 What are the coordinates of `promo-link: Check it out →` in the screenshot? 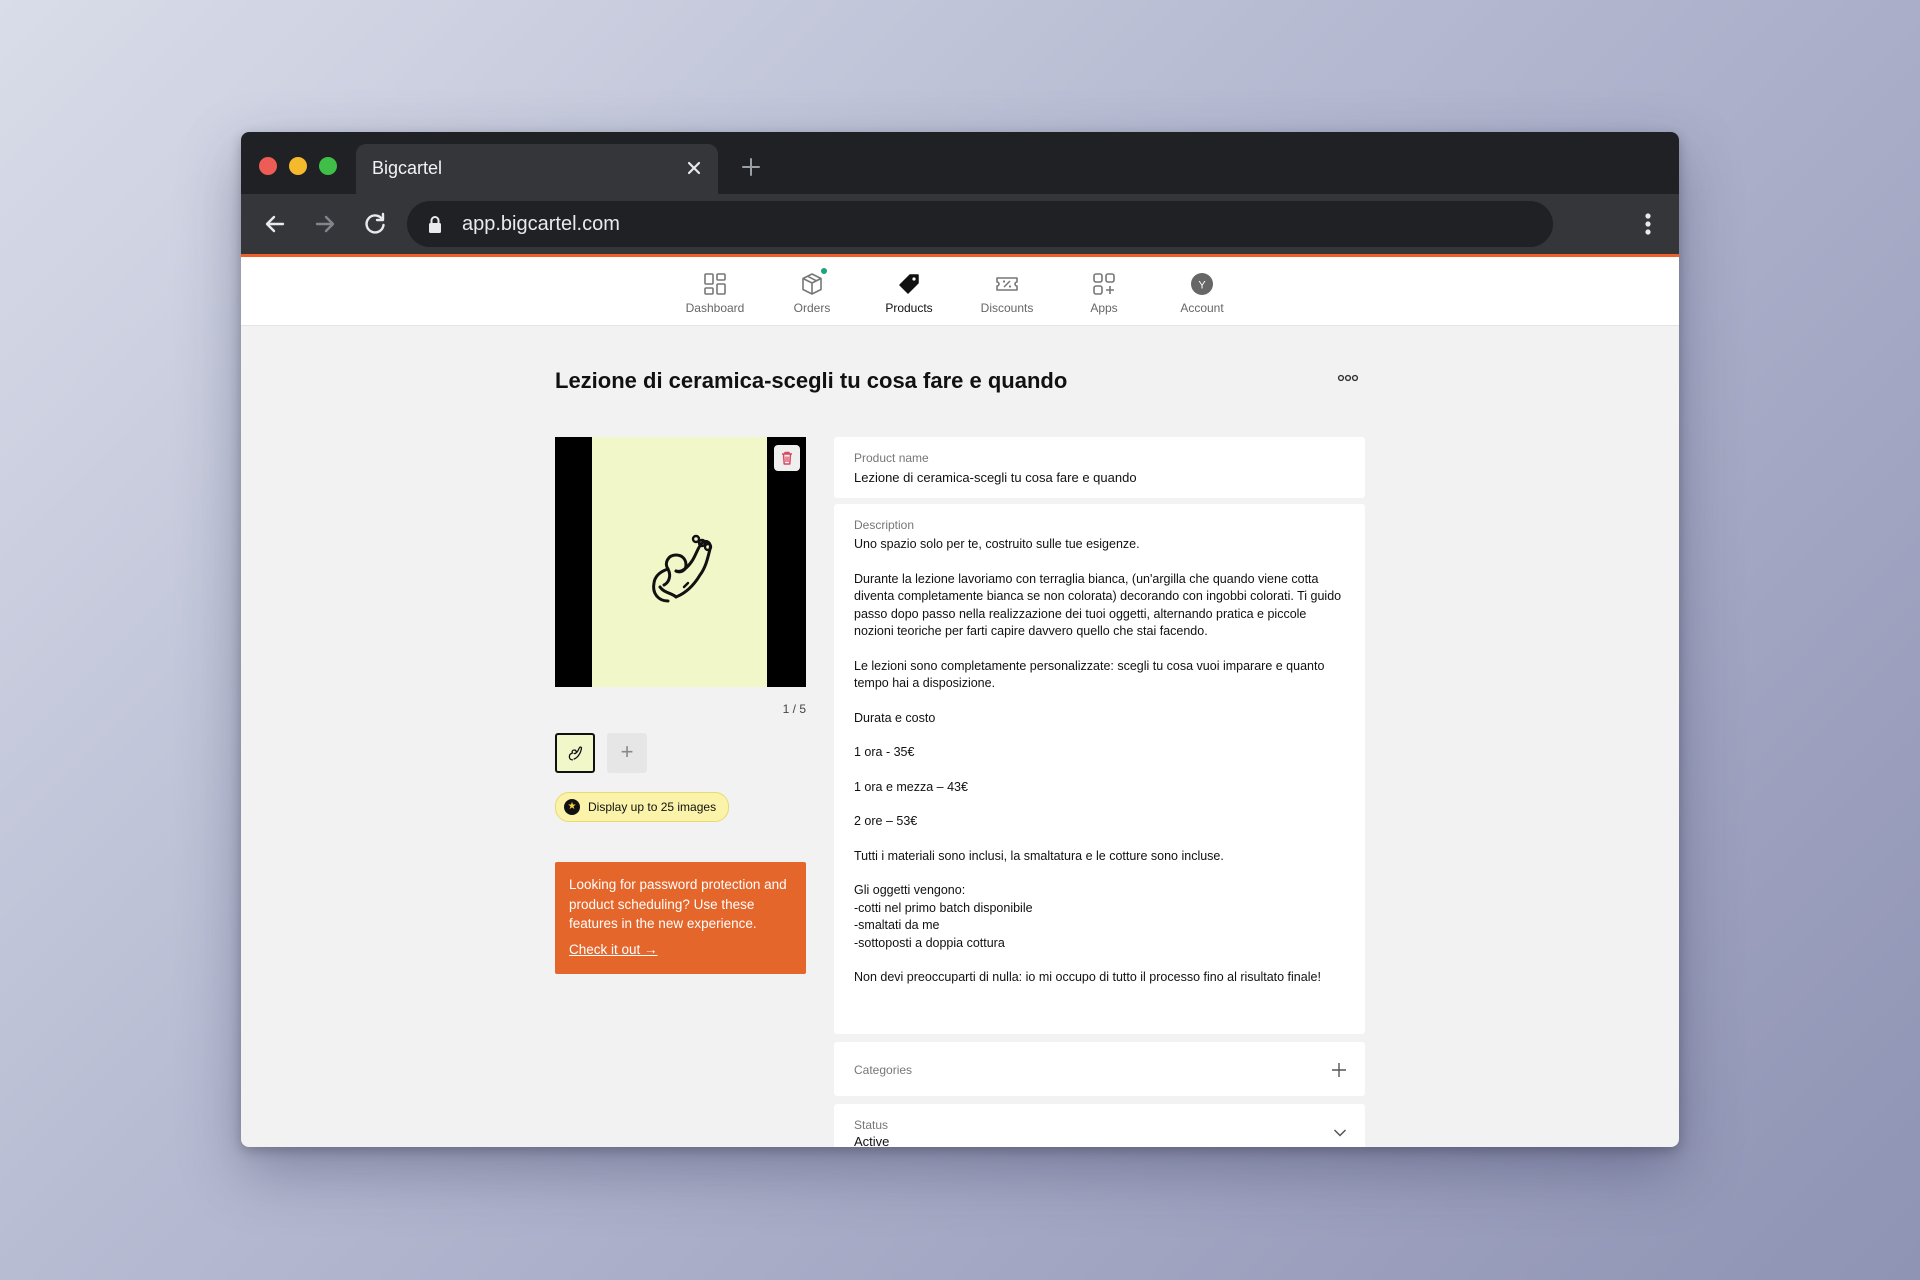 It's located at (613, 949).